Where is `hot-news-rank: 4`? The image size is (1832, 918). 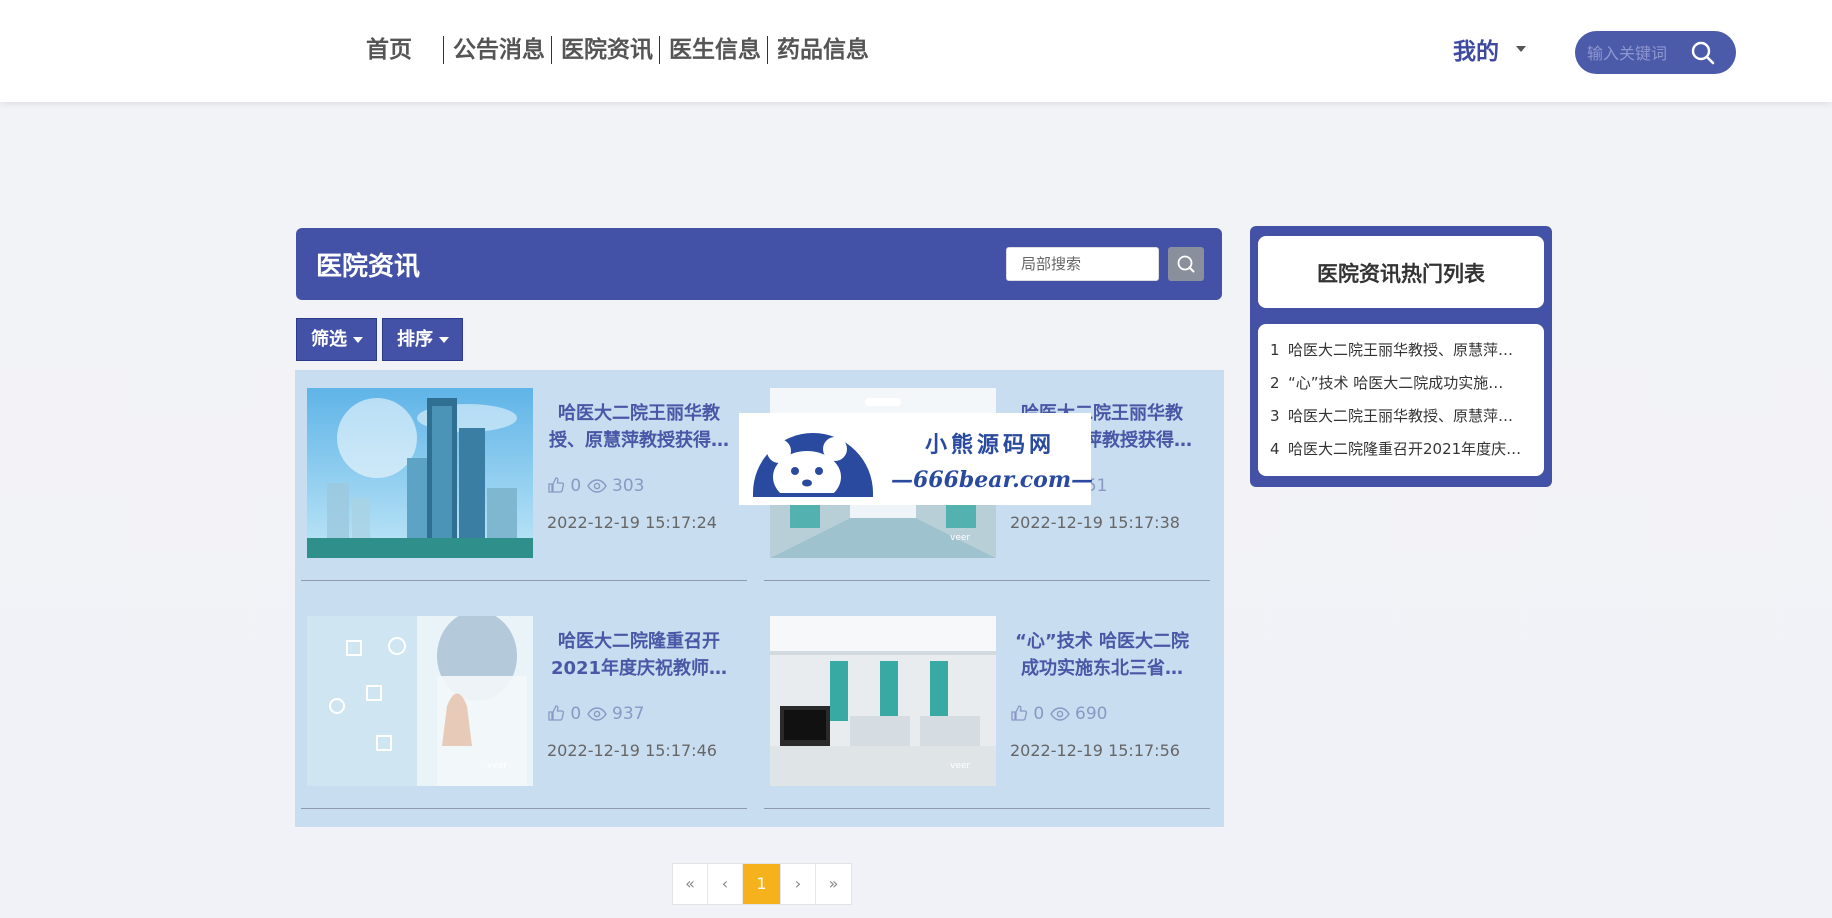
hot-news-rank: 4 is located at coordinates (1275, 449).